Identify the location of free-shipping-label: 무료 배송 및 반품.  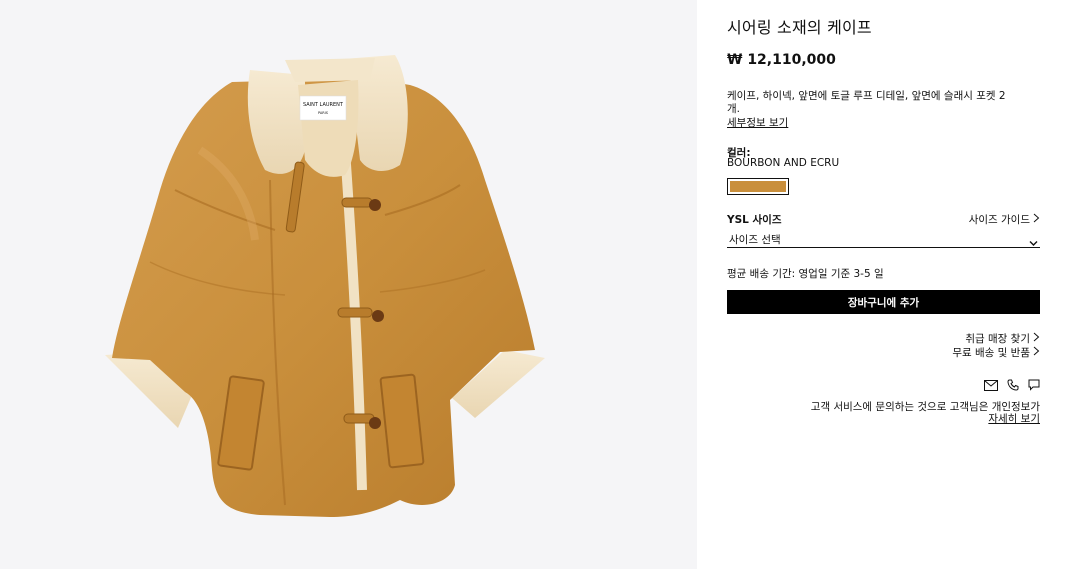
(991, 352).